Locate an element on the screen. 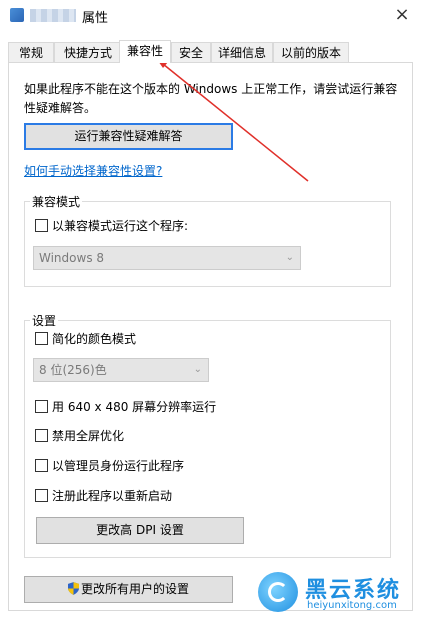 This screenshot has width=422, height=619. watermark-logo-icon is located at coordinates (278, 592).